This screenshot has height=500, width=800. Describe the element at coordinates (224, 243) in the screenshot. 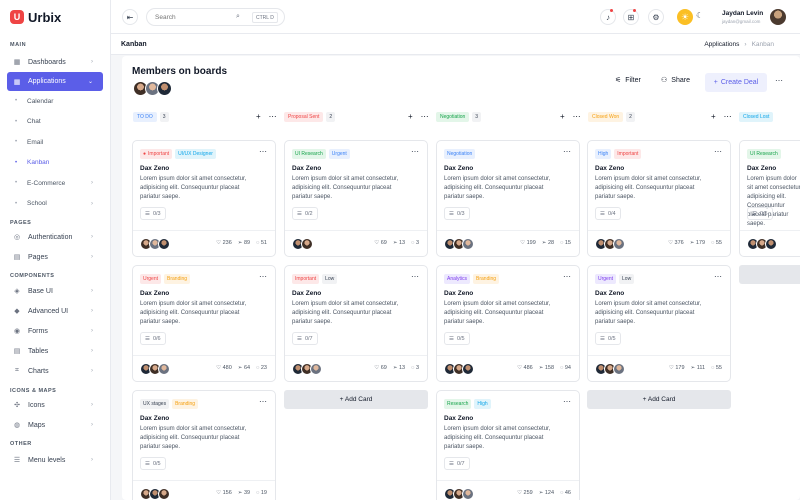

I see `likes: ♡ 236` at that location.